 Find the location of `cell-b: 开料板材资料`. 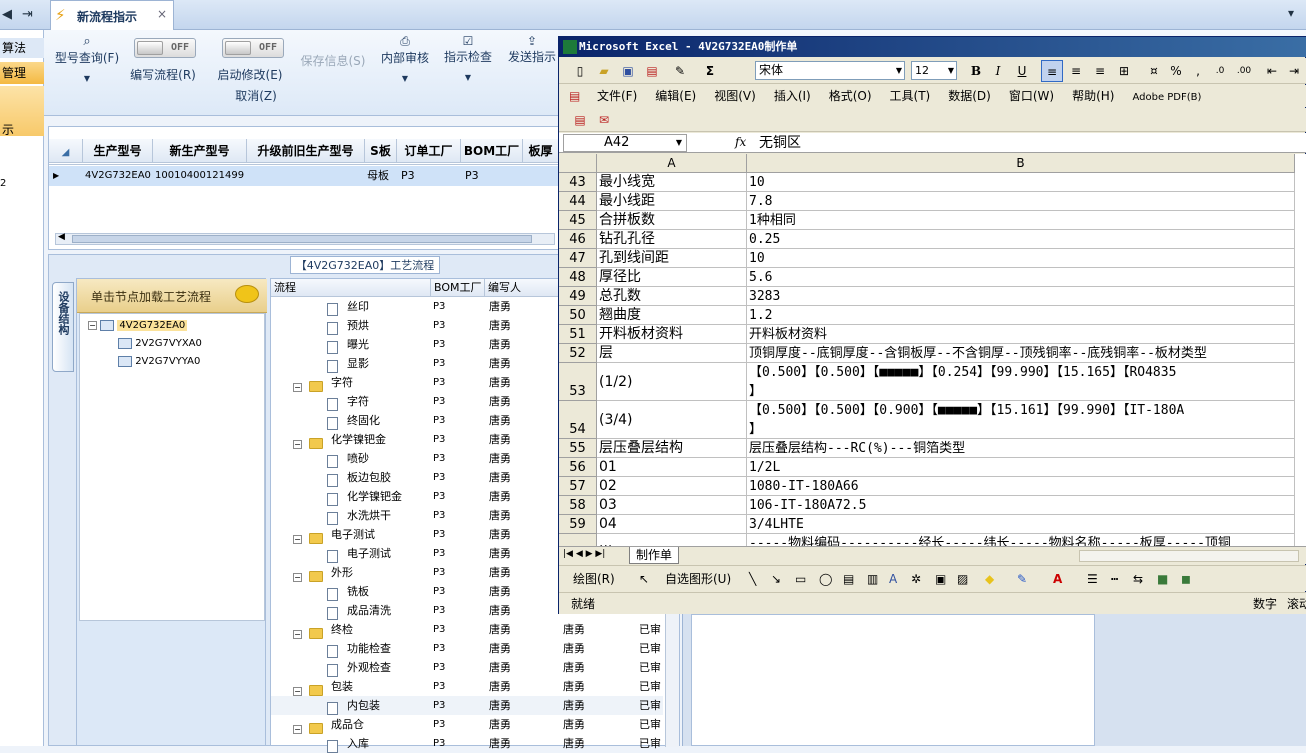

cell-b: 开料板材资料 is located at coordinates (1021, 334).